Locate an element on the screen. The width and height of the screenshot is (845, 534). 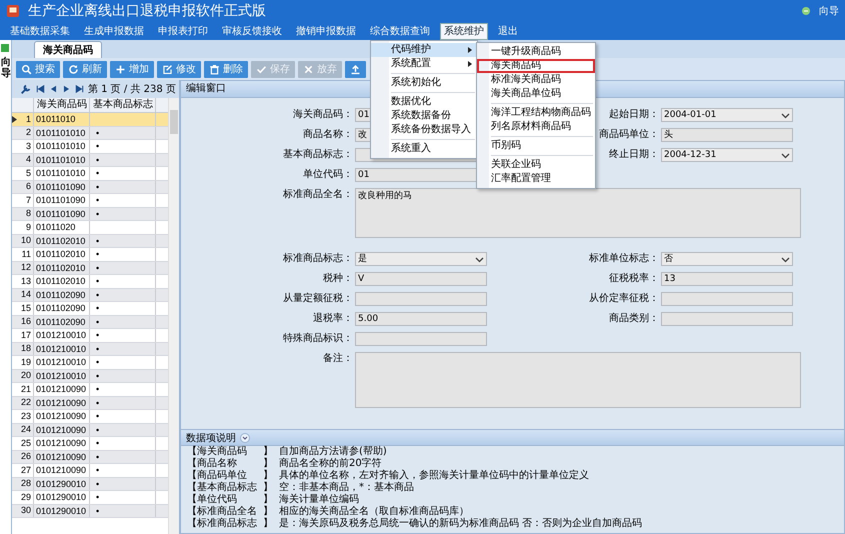
menu-item: 综合数据查询 is located at coordinates (400, 31).